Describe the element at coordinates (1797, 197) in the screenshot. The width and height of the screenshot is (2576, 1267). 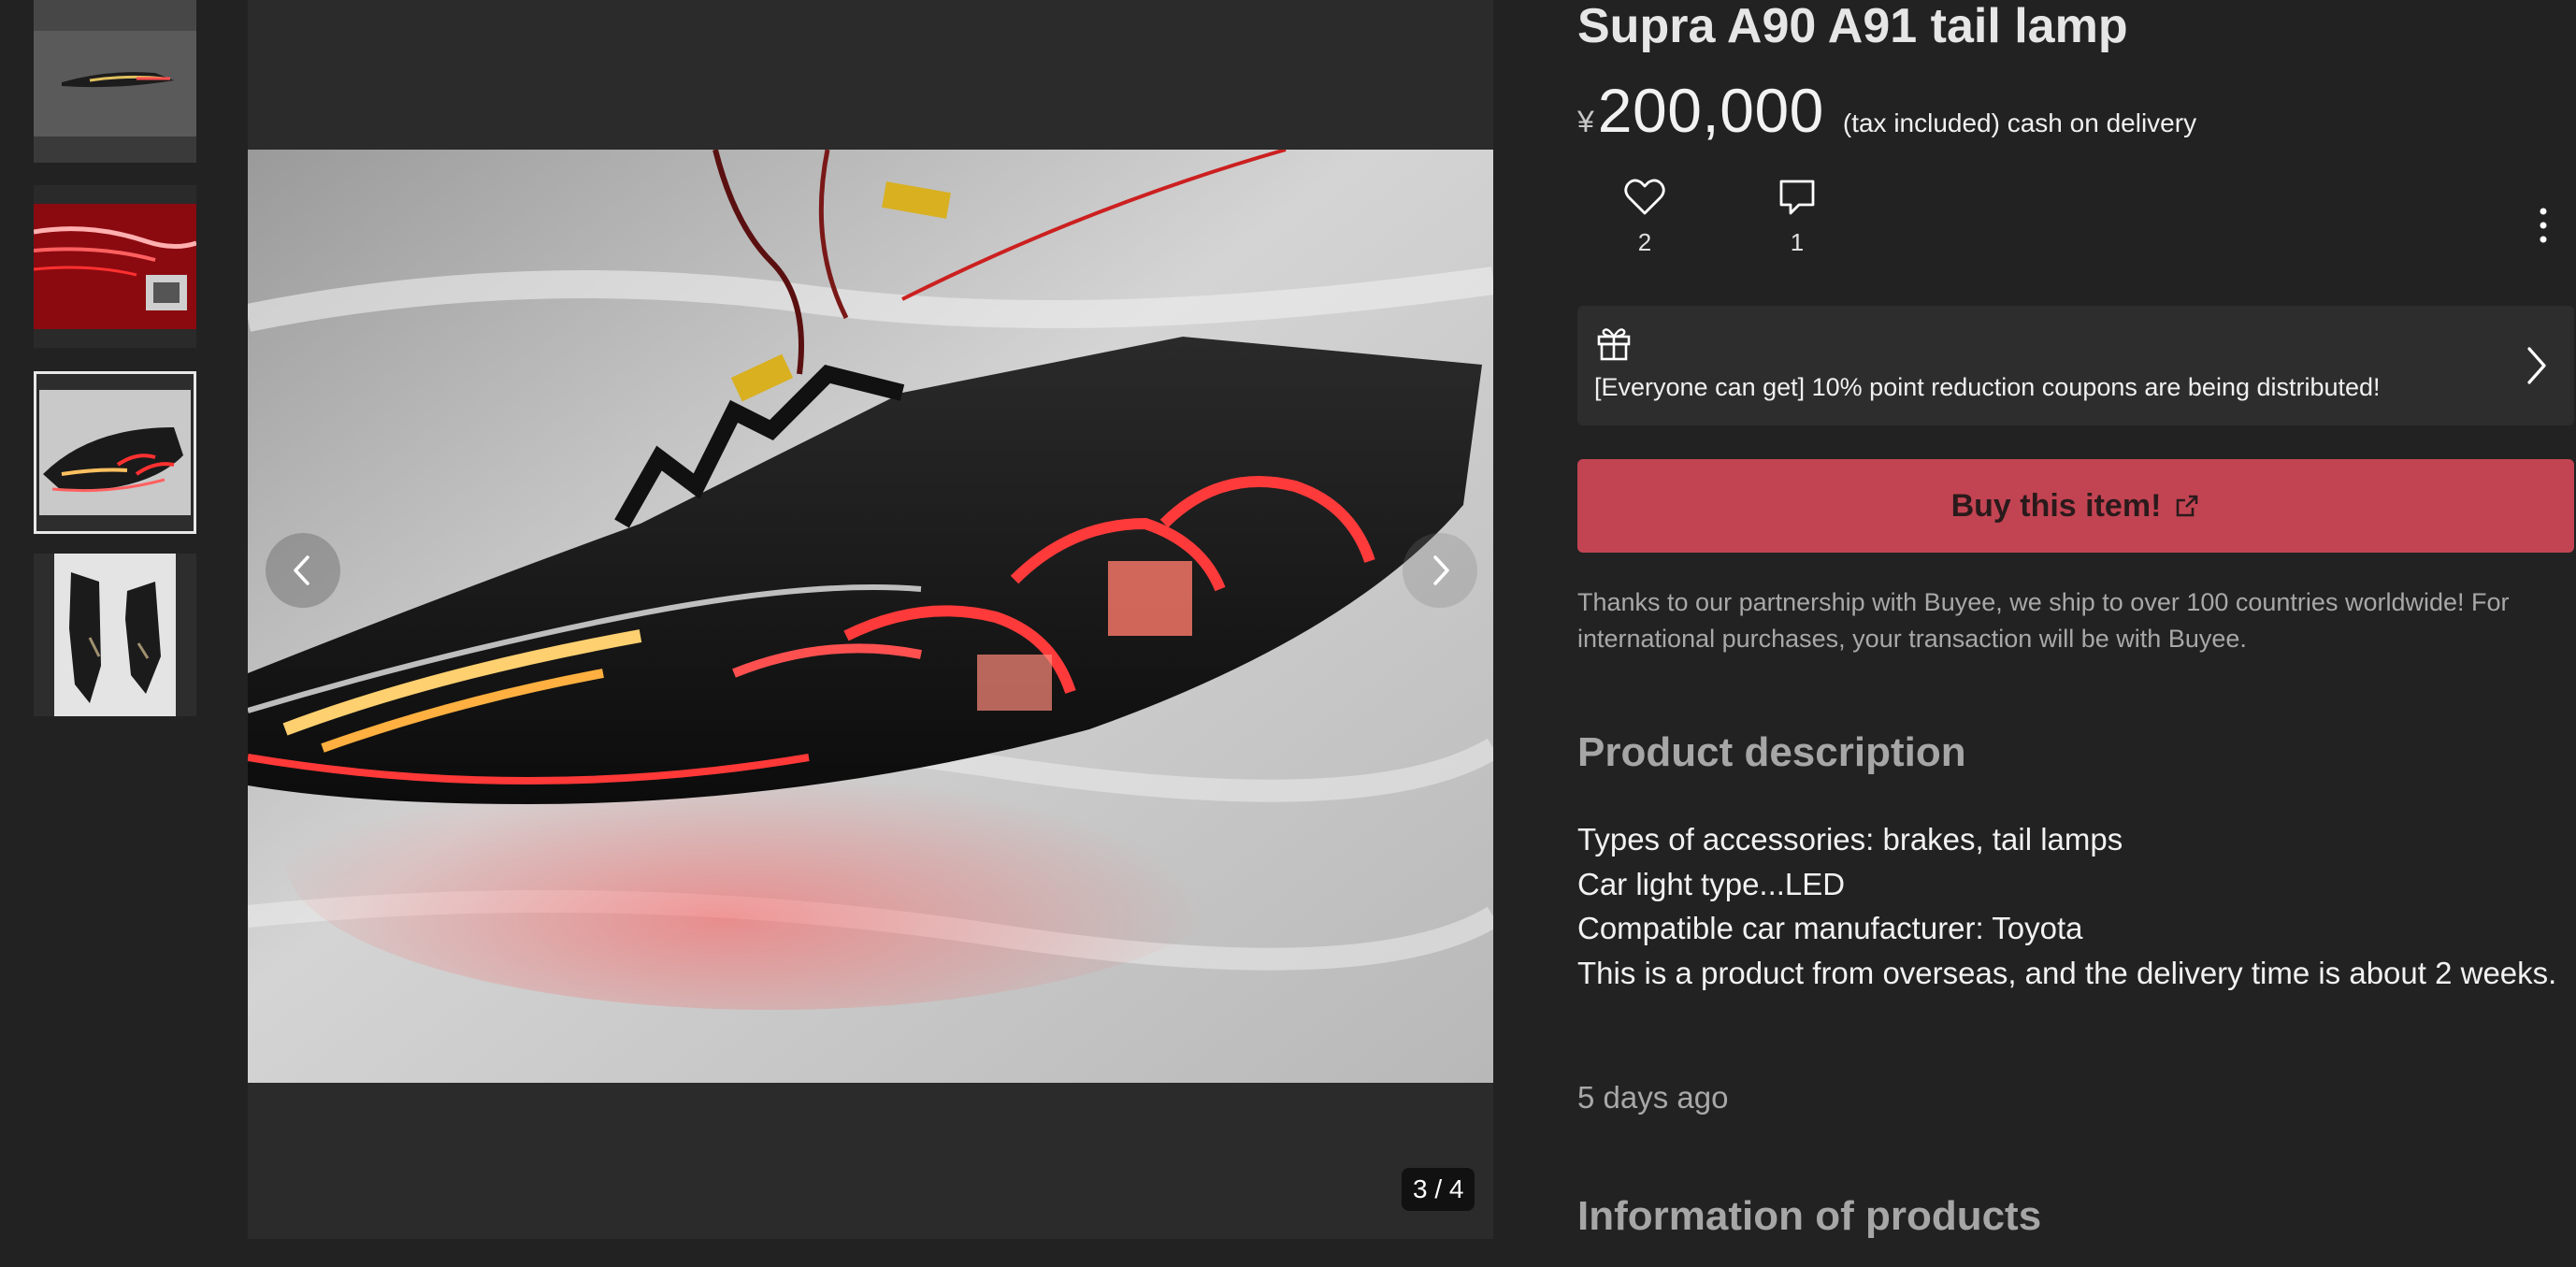
I see `comment-icon` at that location.